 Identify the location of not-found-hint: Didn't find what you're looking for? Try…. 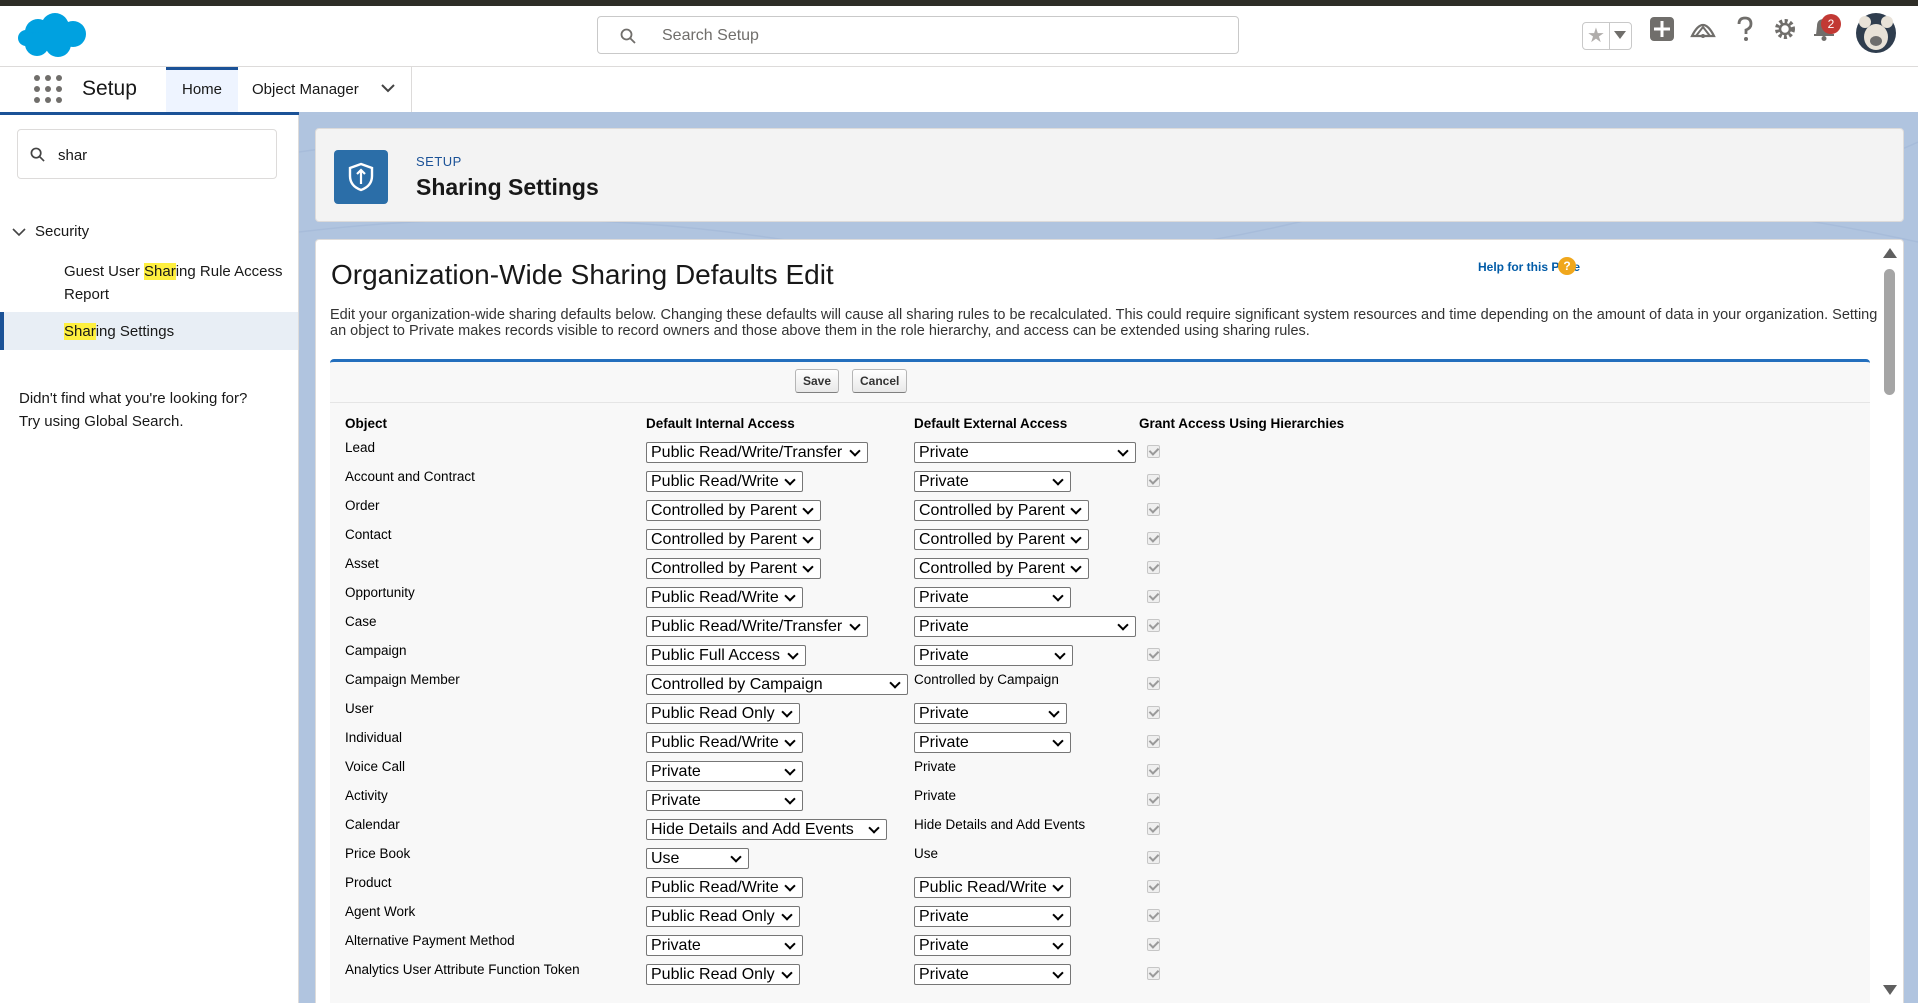
(133, 410).